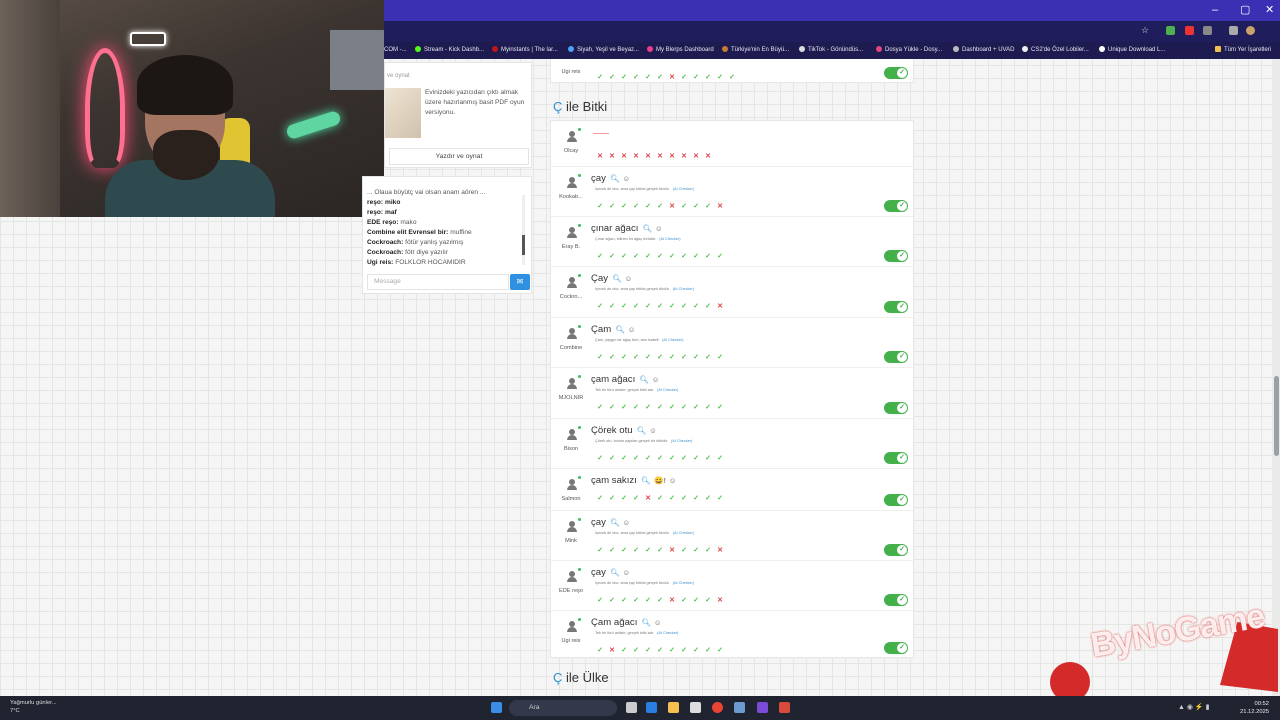  I want to click on player-name: Ugi reis, so click(571, 72).